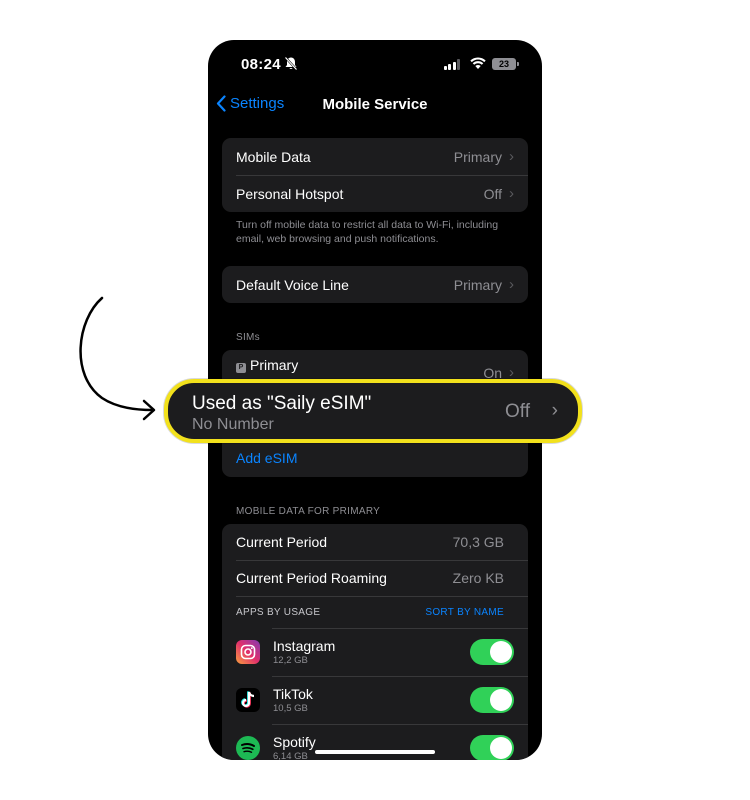  What do you see at coordinates (311, 578) in the screenshot?
I see `current-period-roaming-label: Current Period Roaming` at bounding box center [311, 578].